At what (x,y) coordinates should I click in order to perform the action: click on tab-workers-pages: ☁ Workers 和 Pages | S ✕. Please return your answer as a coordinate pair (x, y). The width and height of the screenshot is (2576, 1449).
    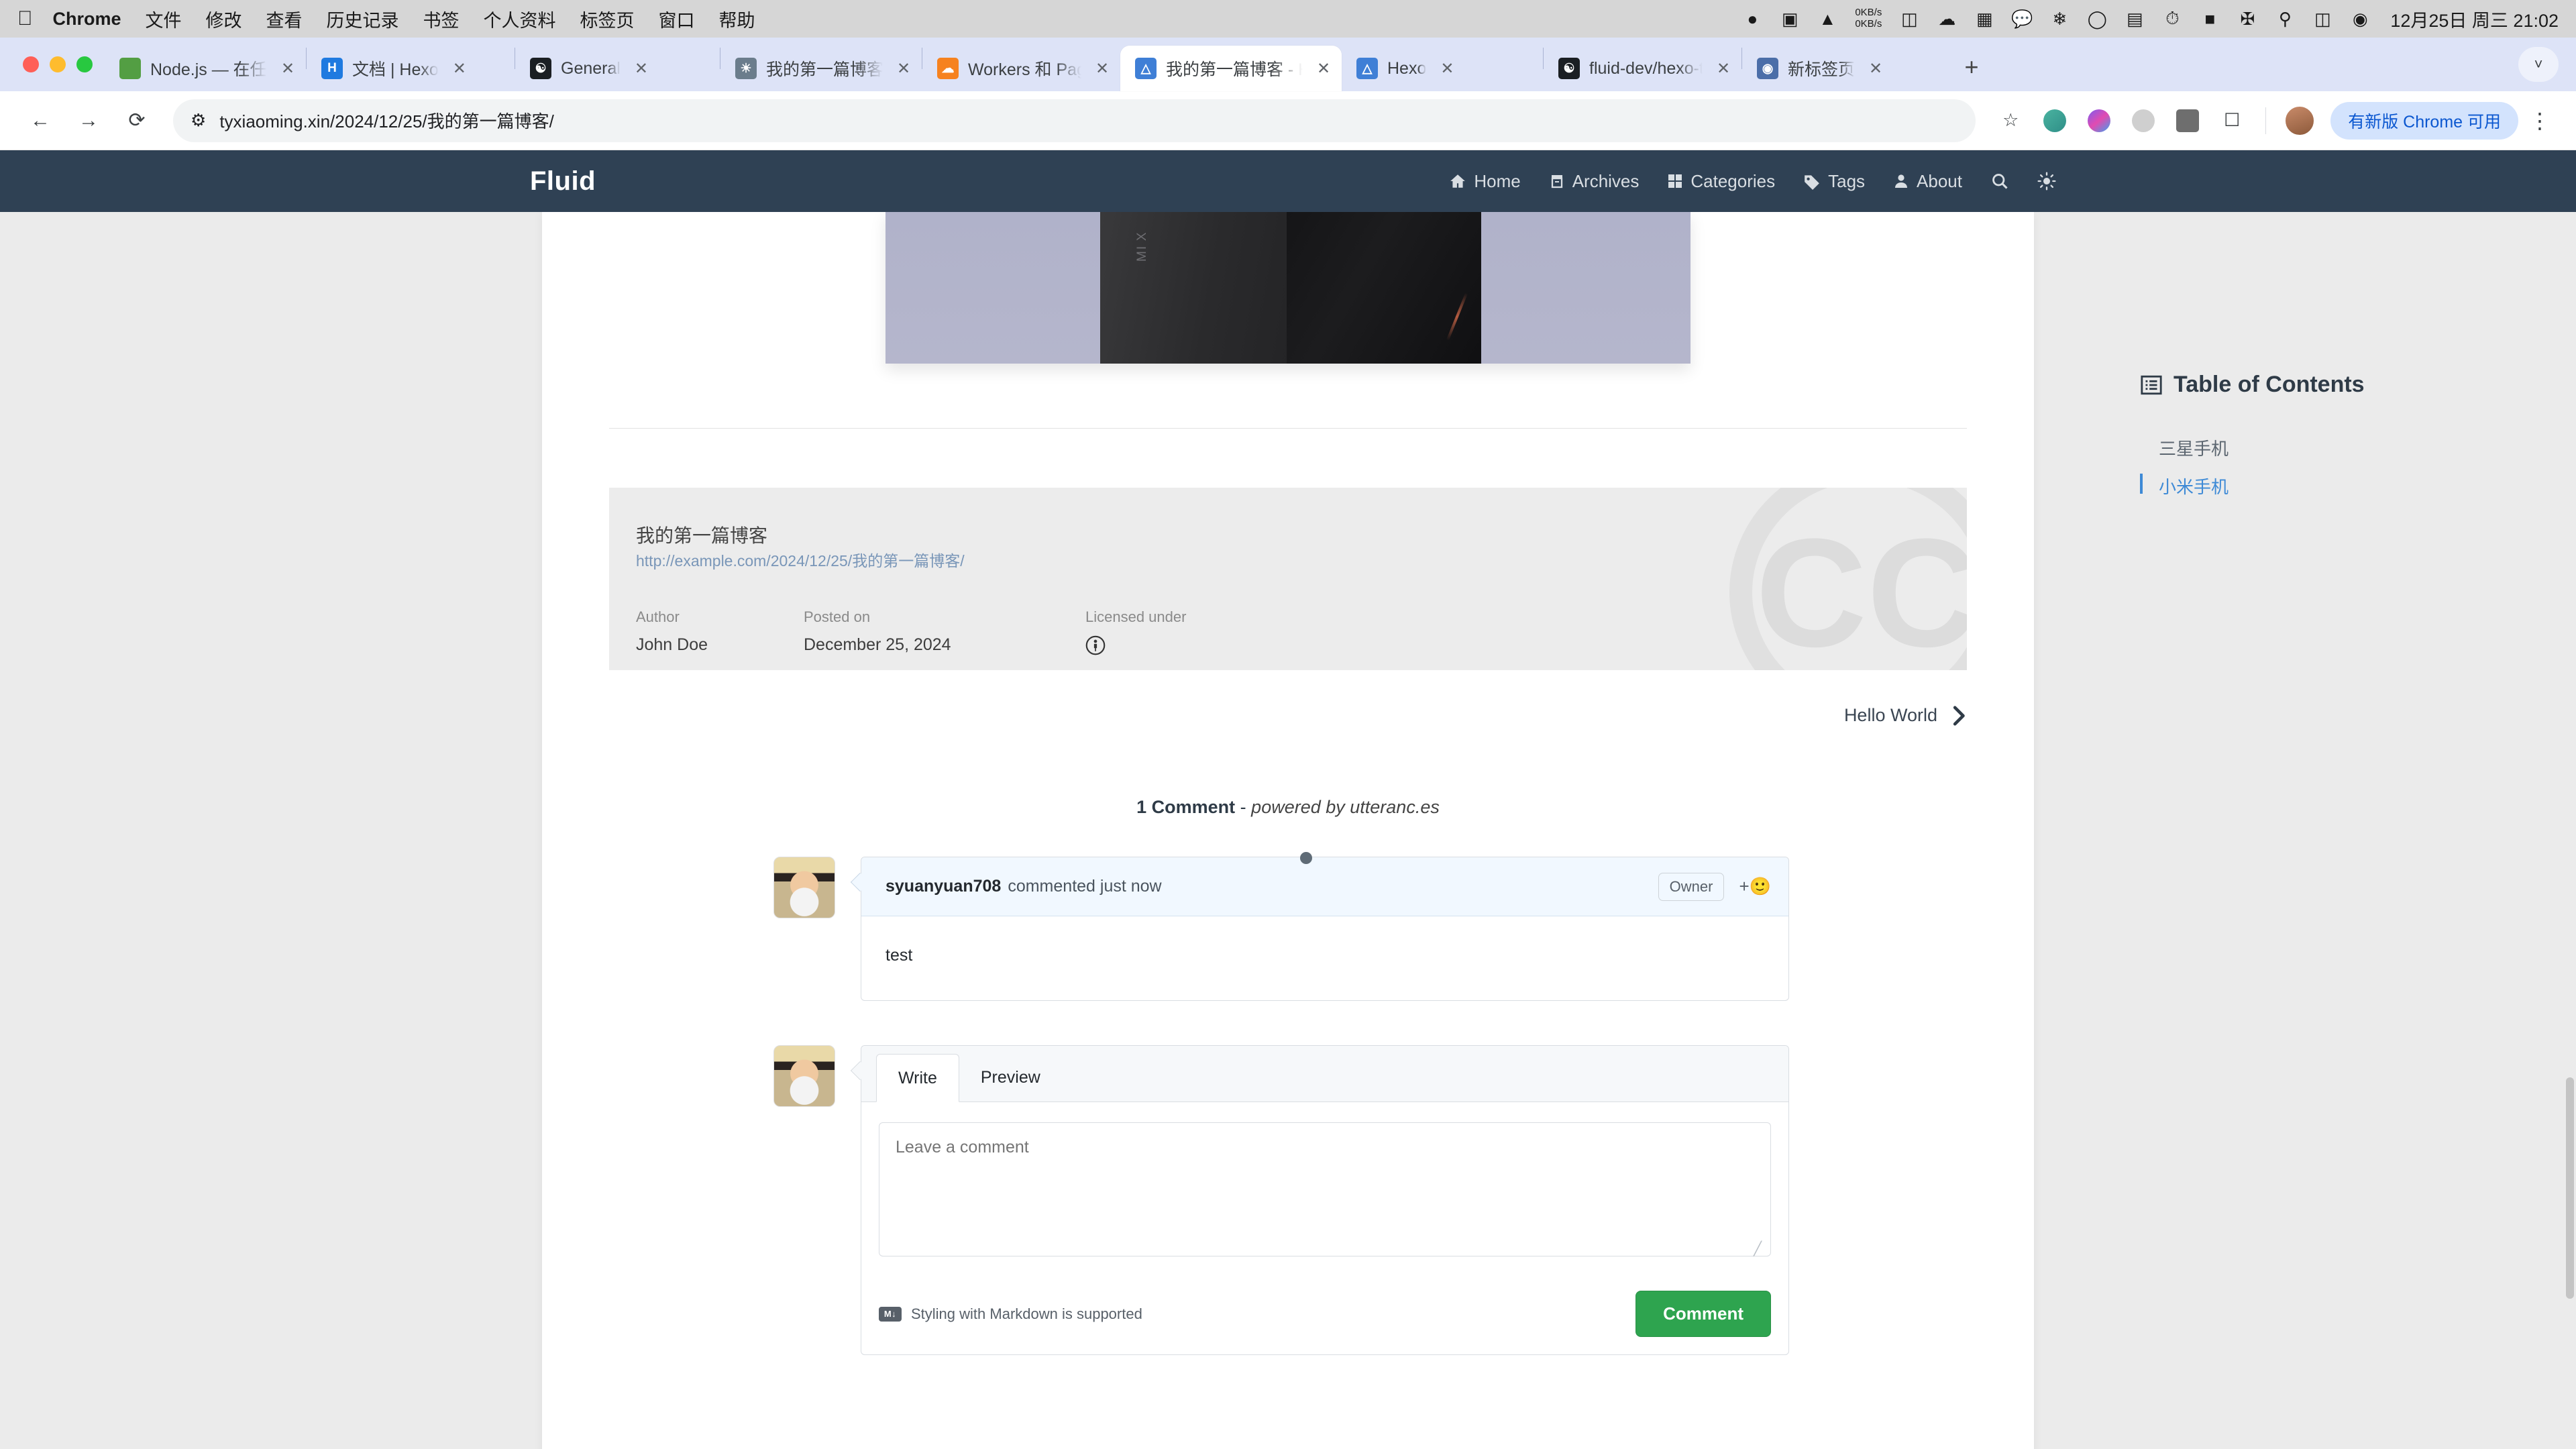
    Looking at the image, I should click on (1021, 68).